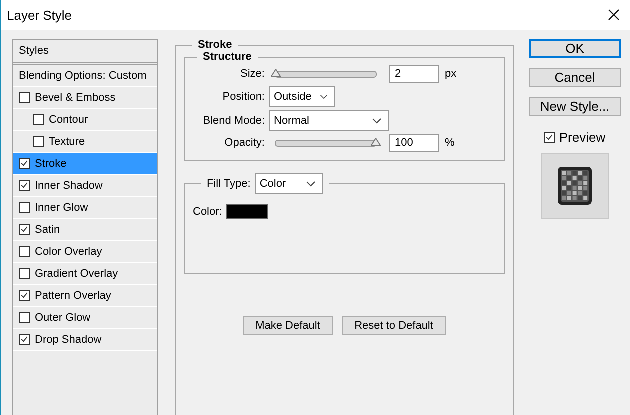  Describe the element at coordinates (244, 143) in the screenshot. I see `field-label: Opacity:` at that location.